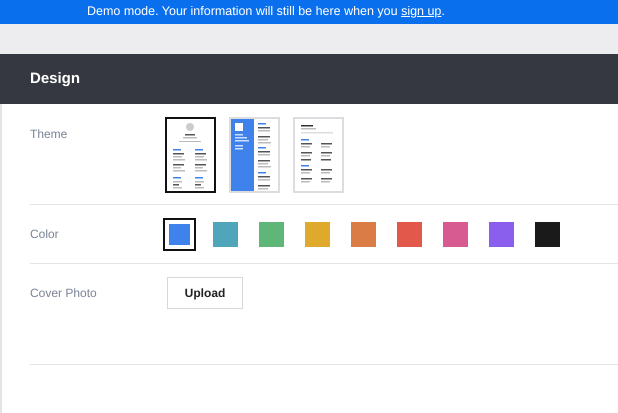 This screenshot has width=618, height=413. Describe the element at coordinates (190, 155) in the screenshot. I see `theme-option` at that location.